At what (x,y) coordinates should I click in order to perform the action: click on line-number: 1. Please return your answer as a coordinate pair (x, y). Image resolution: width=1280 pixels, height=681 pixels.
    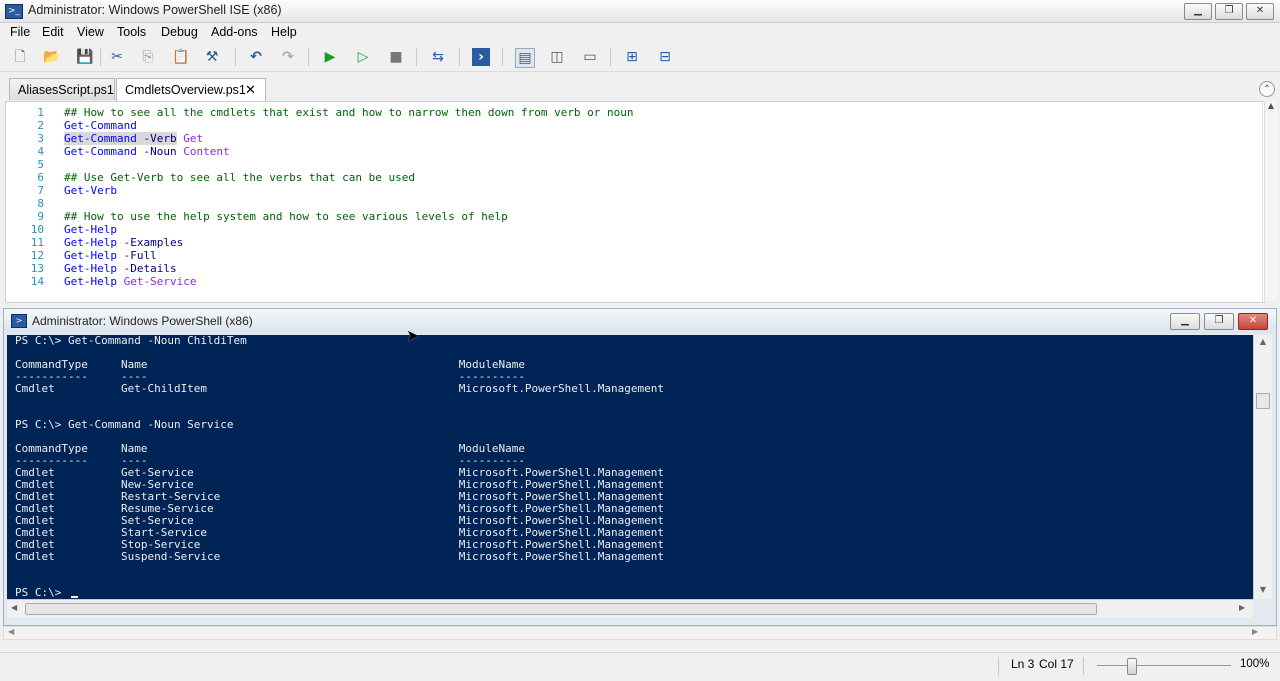
    Looking at the image, I should click on (40, 112).